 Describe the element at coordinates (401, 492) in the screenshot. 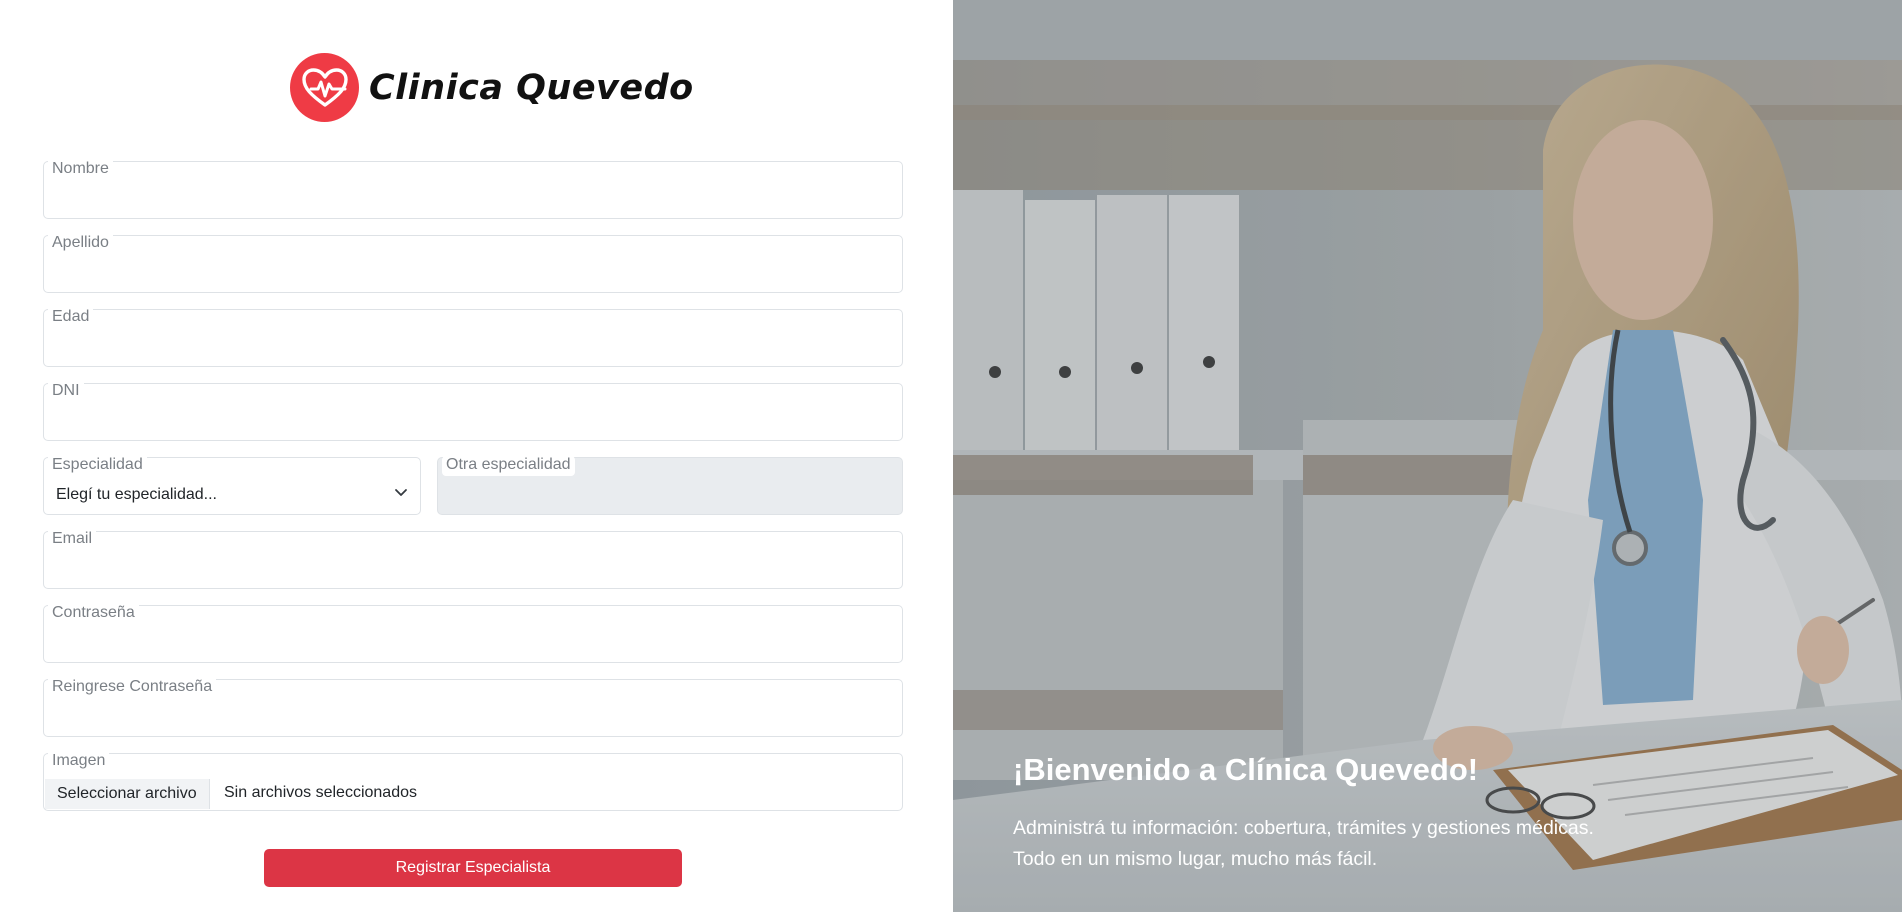

I see `chevron-down-icon` at that location.